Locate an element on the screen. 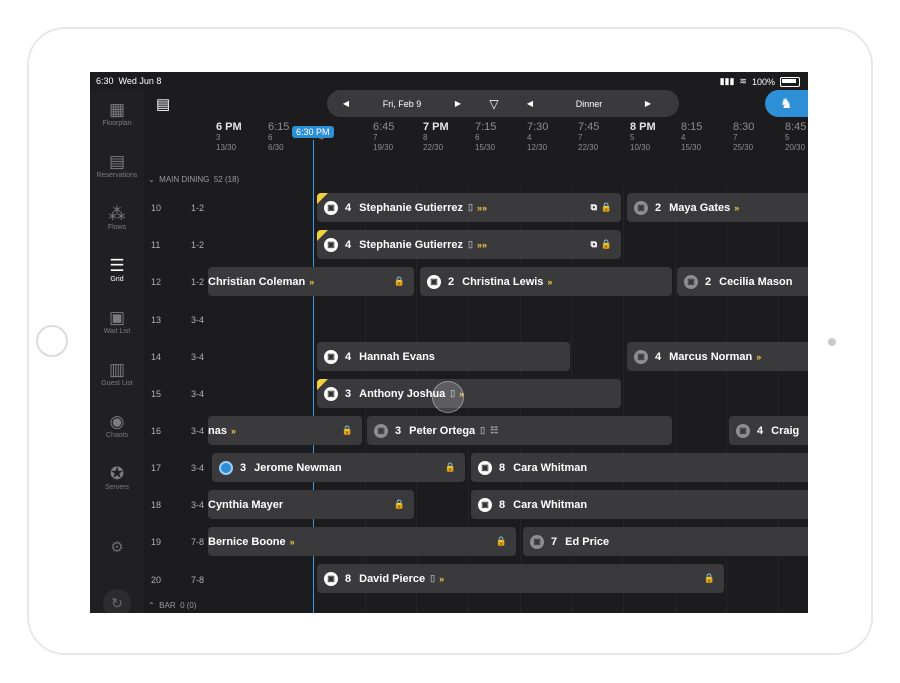 Image resolution: width=900 pixels, height=683 pixels. sidebar-item-guestlist: ▥ Guest List is located at coordinates (117, 373).